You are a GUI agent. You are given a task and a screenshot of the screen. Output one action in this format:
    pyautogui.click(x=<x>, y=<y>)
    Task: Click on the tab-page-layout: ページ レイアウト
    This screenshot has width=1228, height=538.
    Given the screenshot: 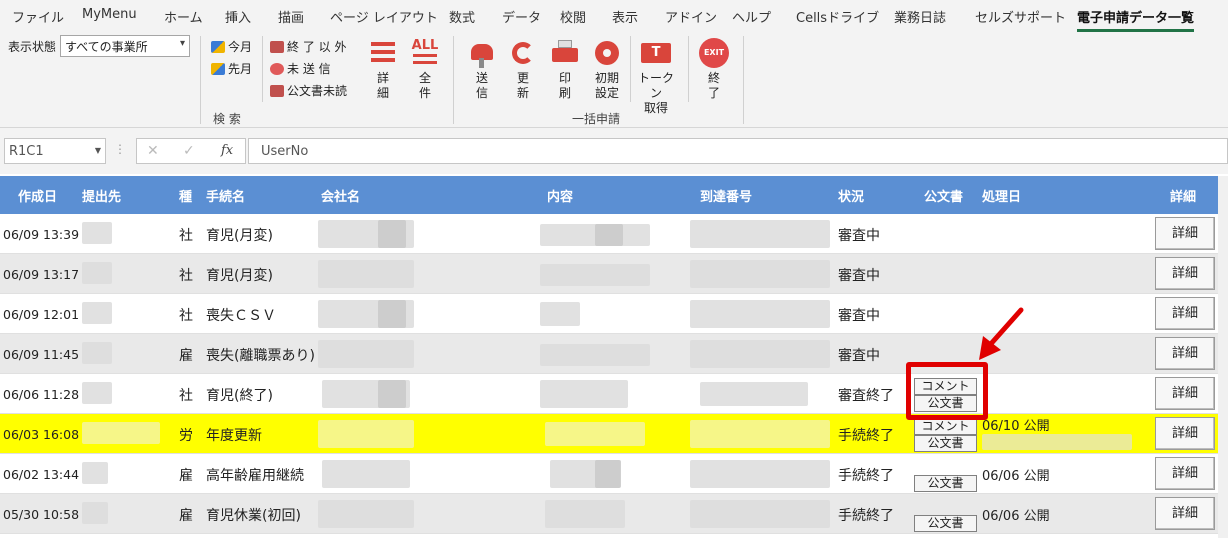 What is the action you would take?
    pyautogui.click(x=384, y=16)
    